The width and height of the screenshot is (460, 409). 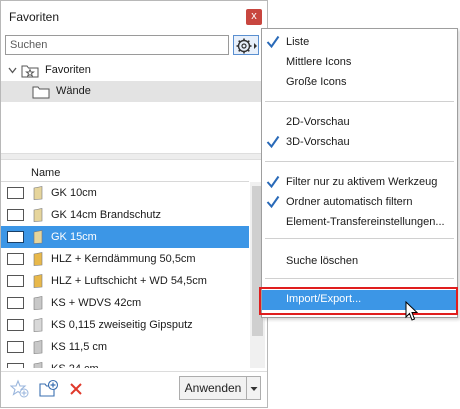 What do you see at coordinates (412, 311) in the screenshot?
I see `mouse-pointer-icon` at bounding box center [412, 311].